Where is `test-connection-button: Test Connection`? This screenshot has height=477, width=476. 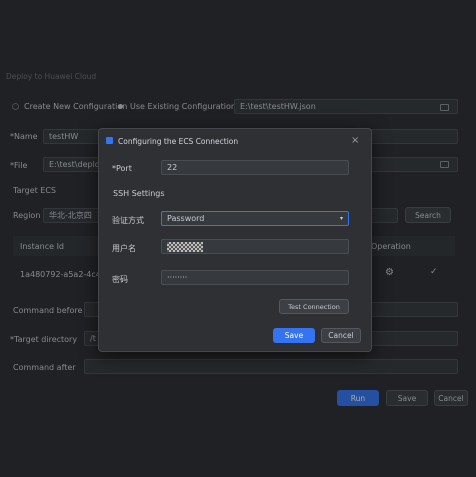
test-connection-button: Test Connection is located at coordinates (314, 306).